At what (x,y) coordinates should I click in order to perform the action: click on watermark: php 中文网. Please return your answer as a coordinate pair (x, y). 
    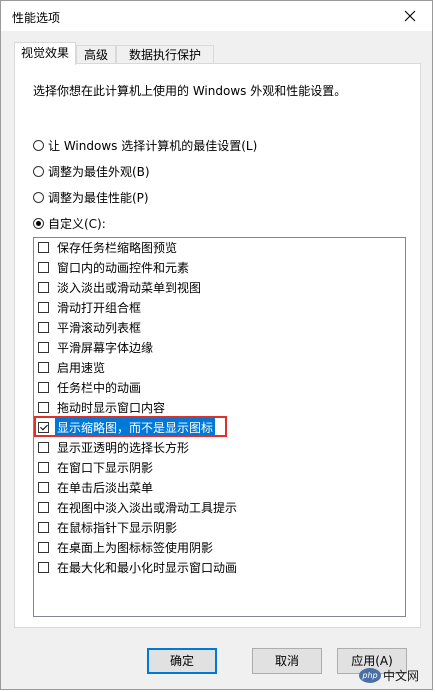
    Looking at the image, I should click on (393, 675).